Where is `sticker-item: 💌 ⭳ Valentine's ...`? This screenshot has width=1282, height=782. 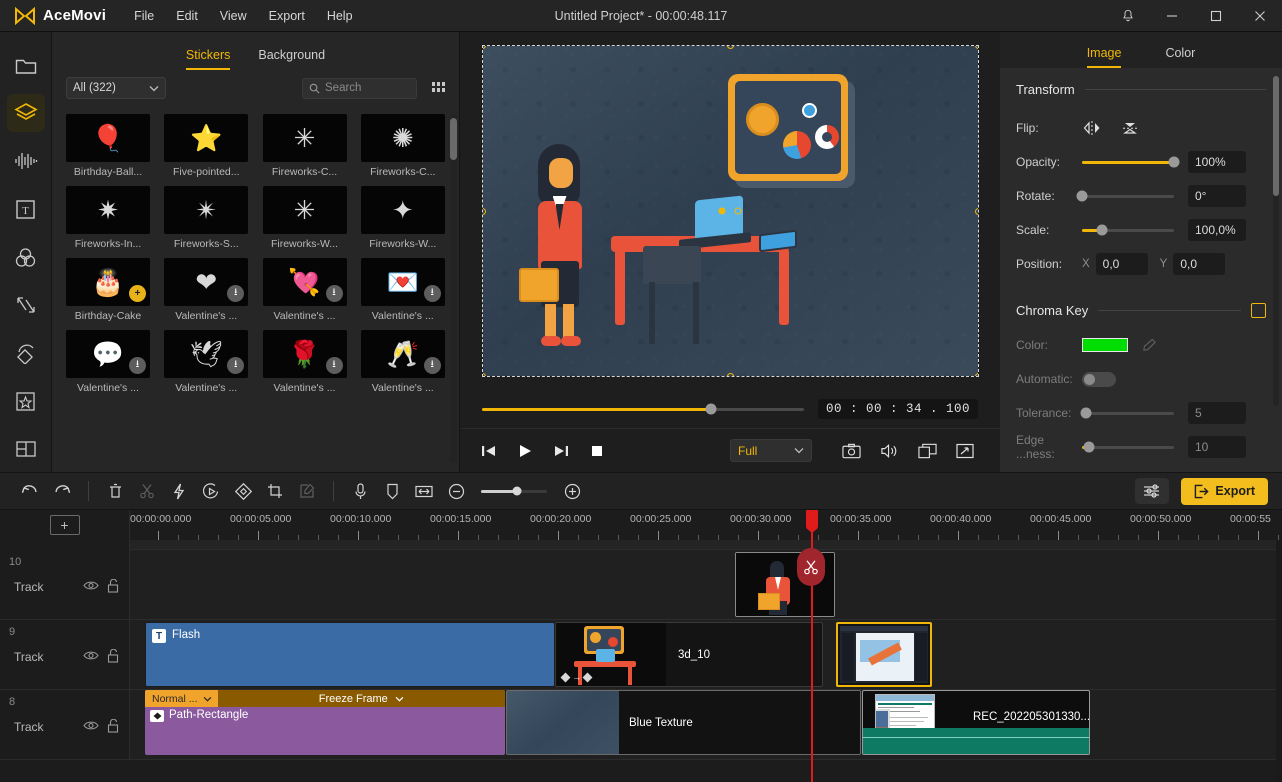
sticker-item: 💌 ⭳ Valentine's ... is located at coordinates (402, 290).